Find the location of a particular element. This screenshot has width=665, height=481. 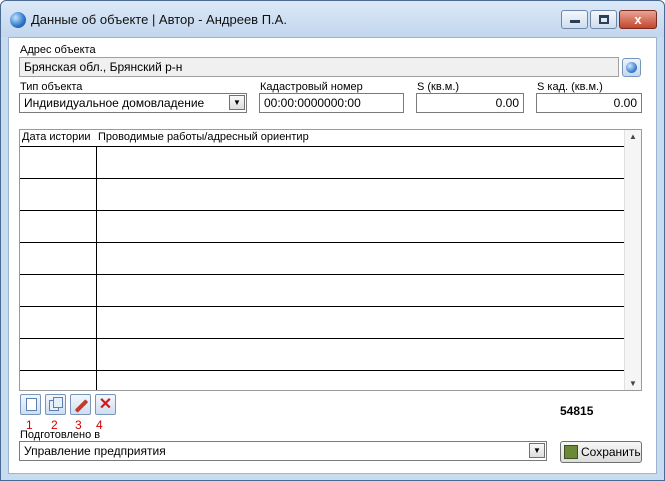

column-header-work: Проводимые работы/адресный ориентир is located at coordinates (203, 137).